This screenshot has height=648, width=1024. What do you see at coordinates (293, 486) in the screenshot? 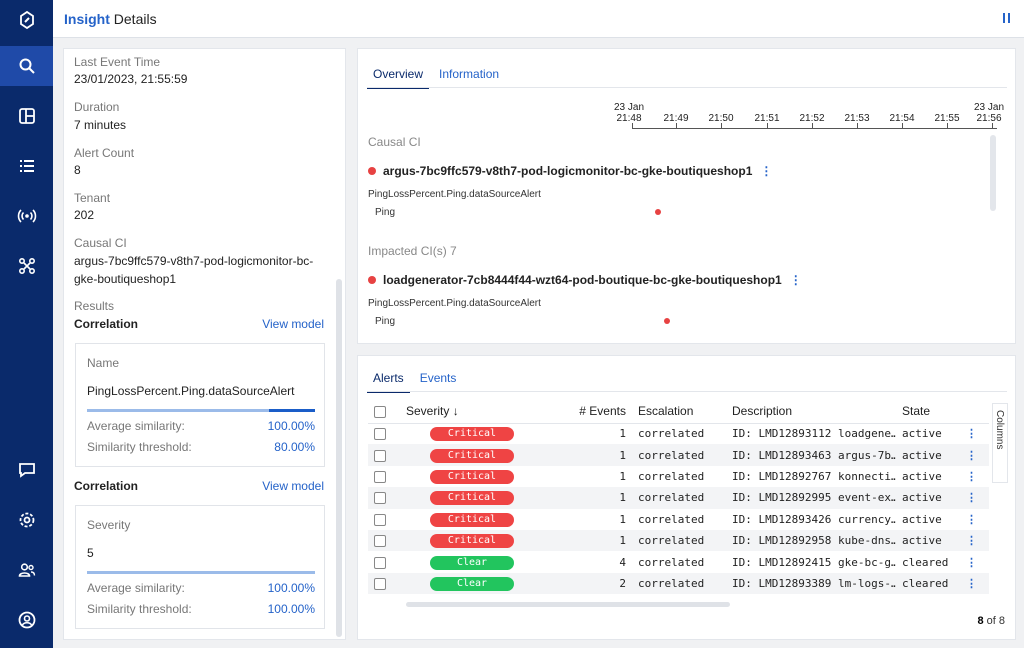
I see `view-model-link-2: View model` at bounding box center [293, 486].